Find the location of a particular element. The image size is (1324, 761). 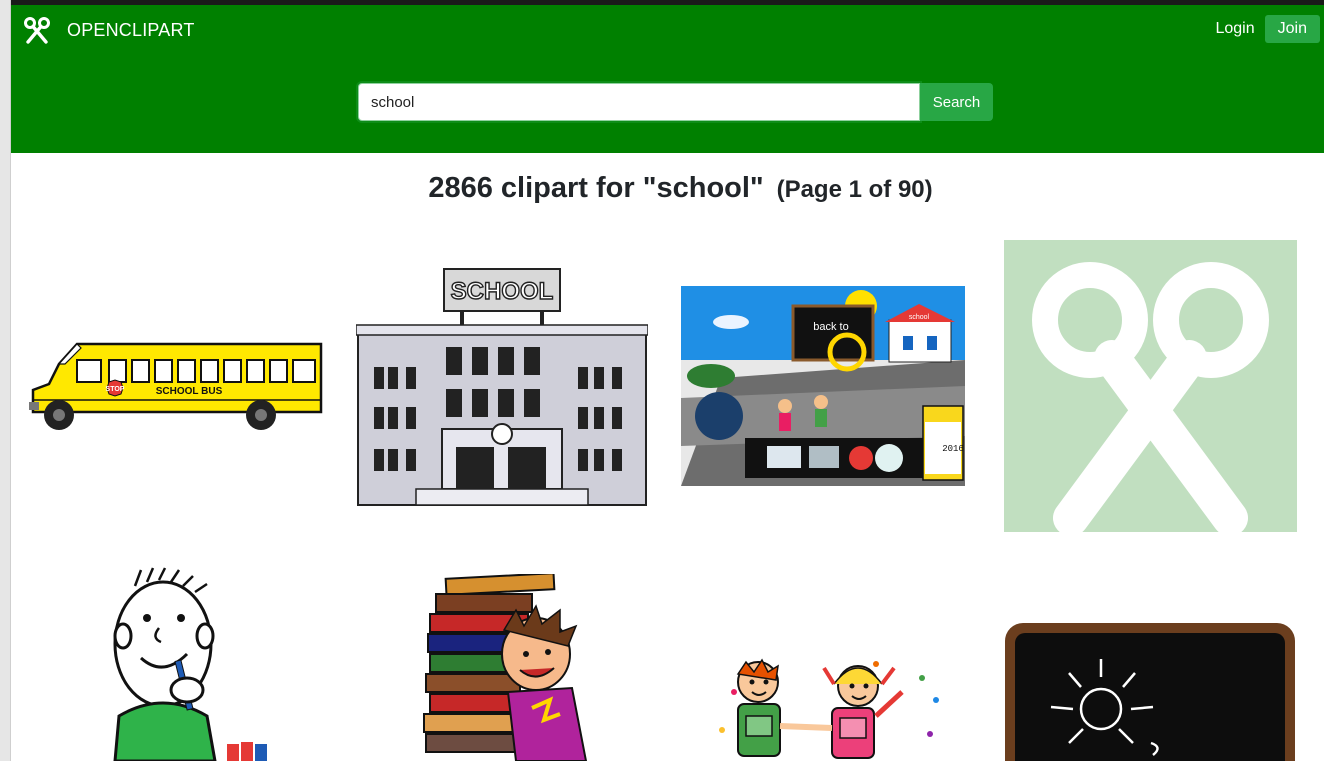

collage-line2-label: school is located at coordinates (919, 317).